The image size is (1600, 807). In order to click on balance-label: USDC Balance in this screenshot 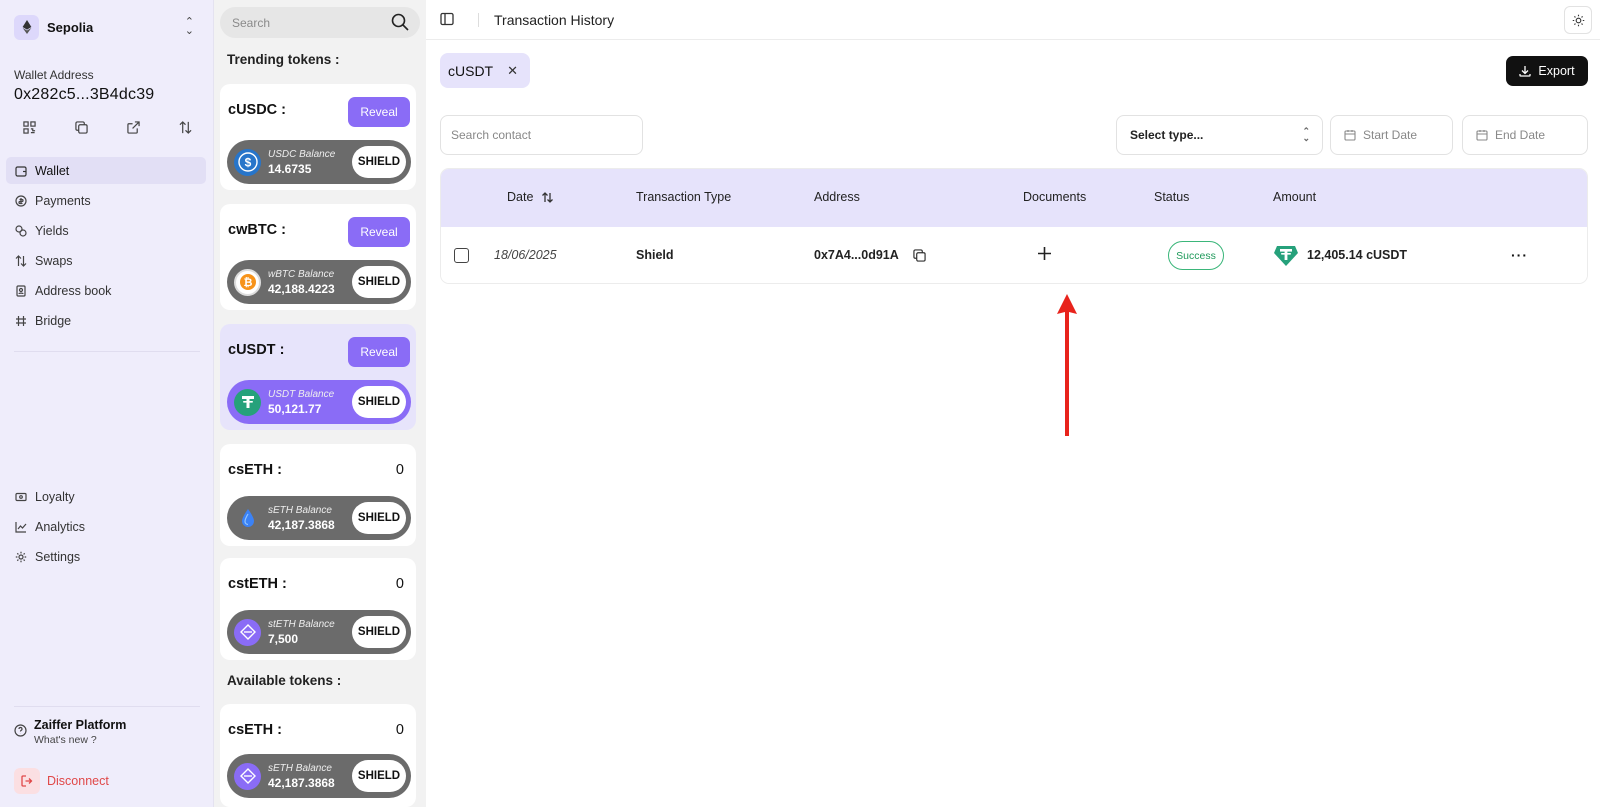, I will do `click(302, 154)`.